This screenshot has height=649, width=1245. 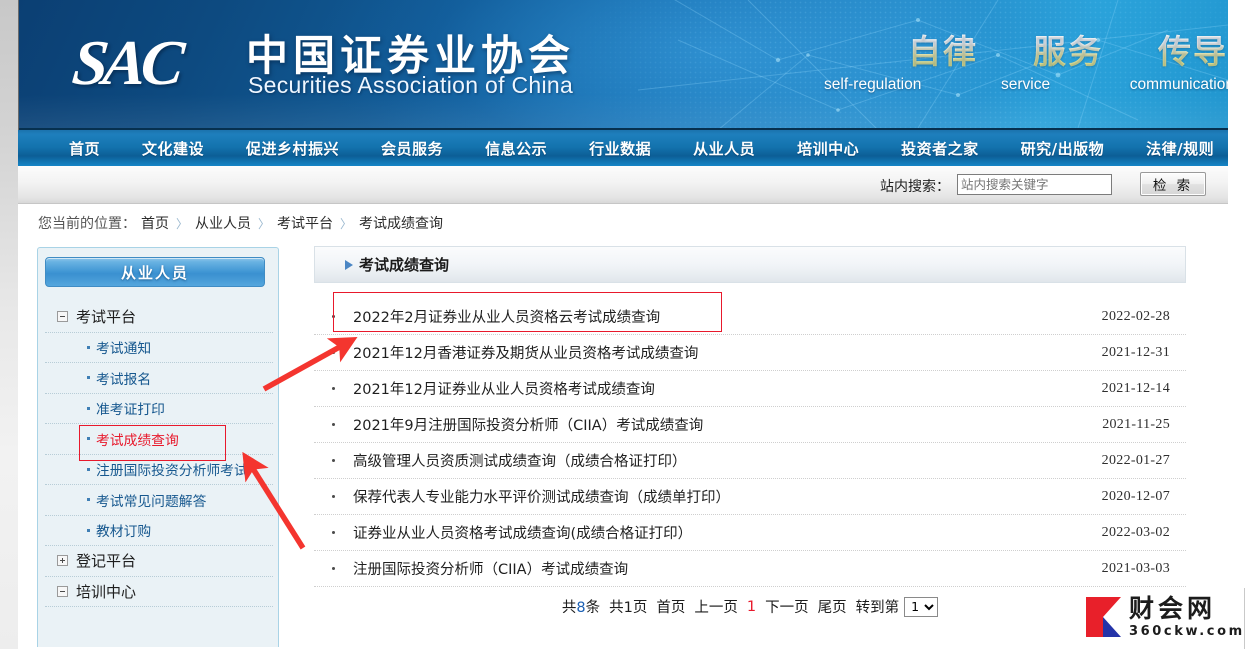 What do you see at coordinates (223, 223) in the screenshot?
I see `breadcrumb-item-1: 从业人员` at bounding box center [223, 223].